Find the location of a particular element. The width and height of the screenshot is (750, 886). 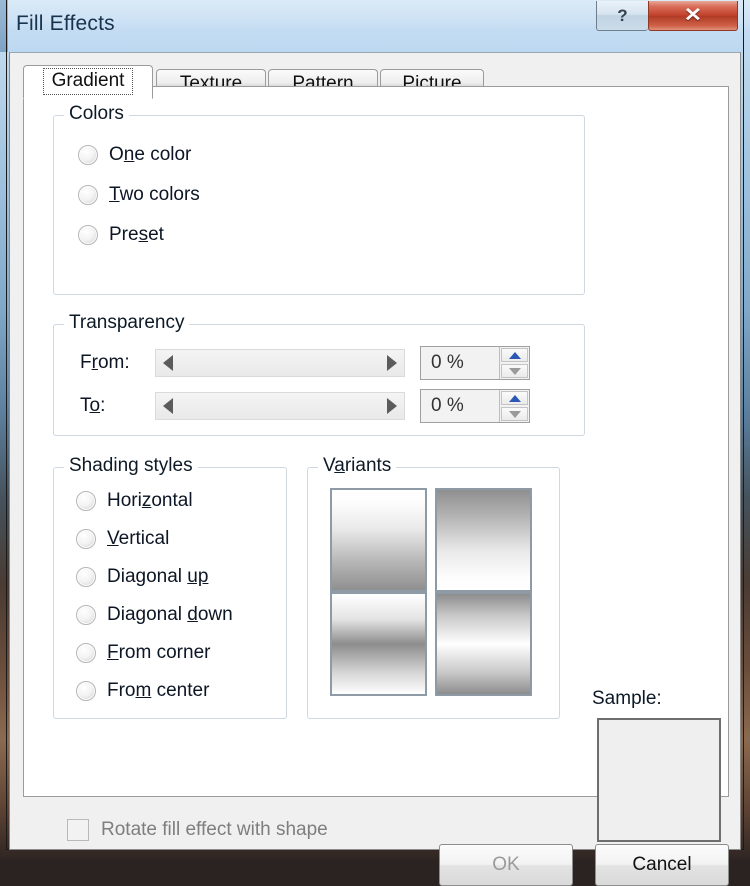

radio-label: Diagonal up is located at coordinates (158, 576).